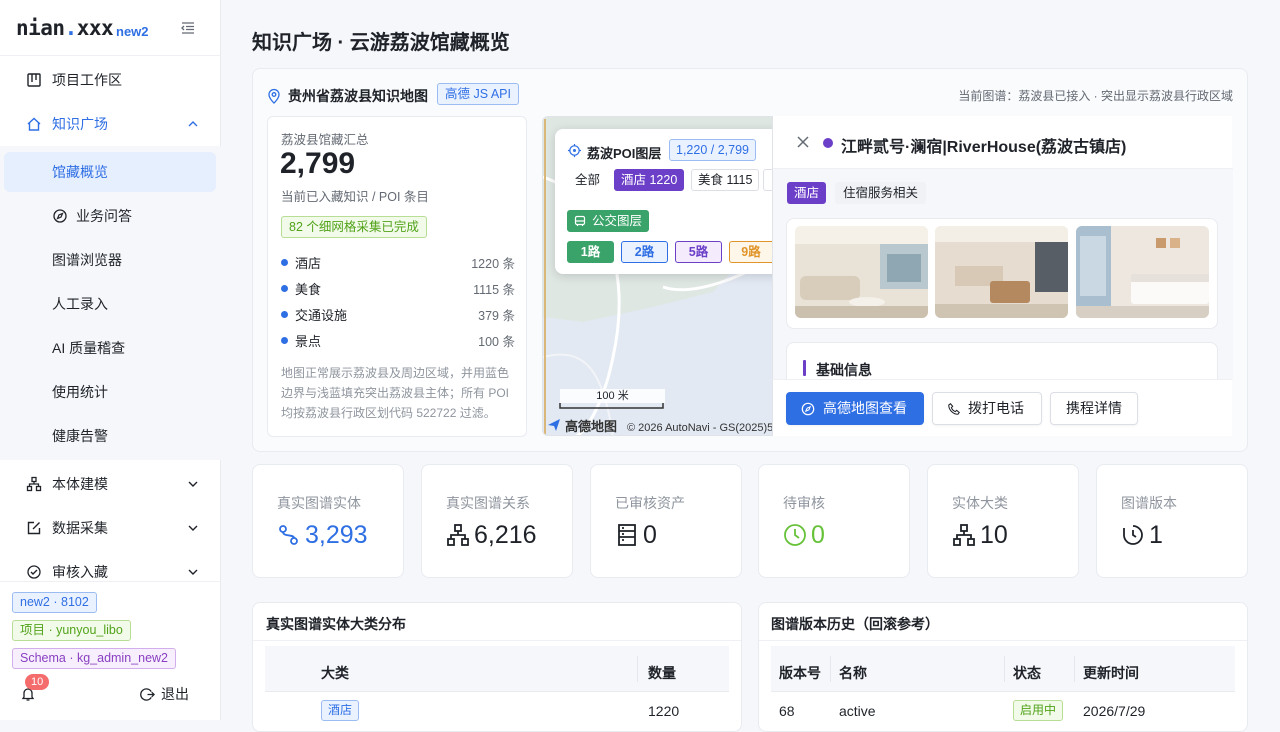  I want to click on map-panel-header: 贵州省荔波县知识地图, so click(347, 96).